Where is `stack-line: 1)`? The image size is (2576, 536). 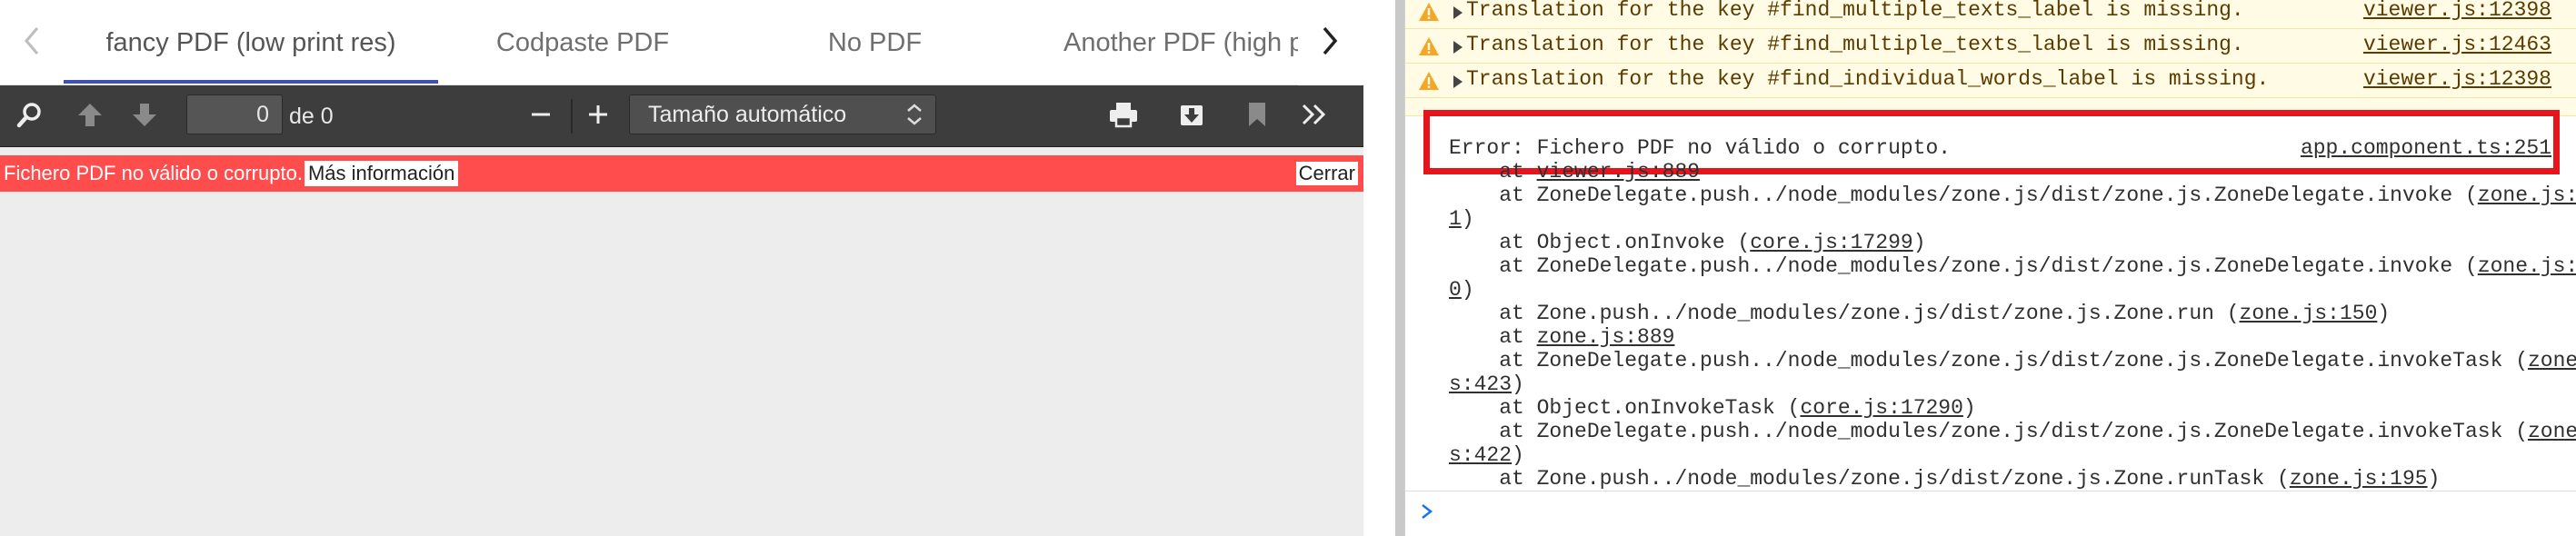
stack-line: 1) is located at coordinates (1461, 219).